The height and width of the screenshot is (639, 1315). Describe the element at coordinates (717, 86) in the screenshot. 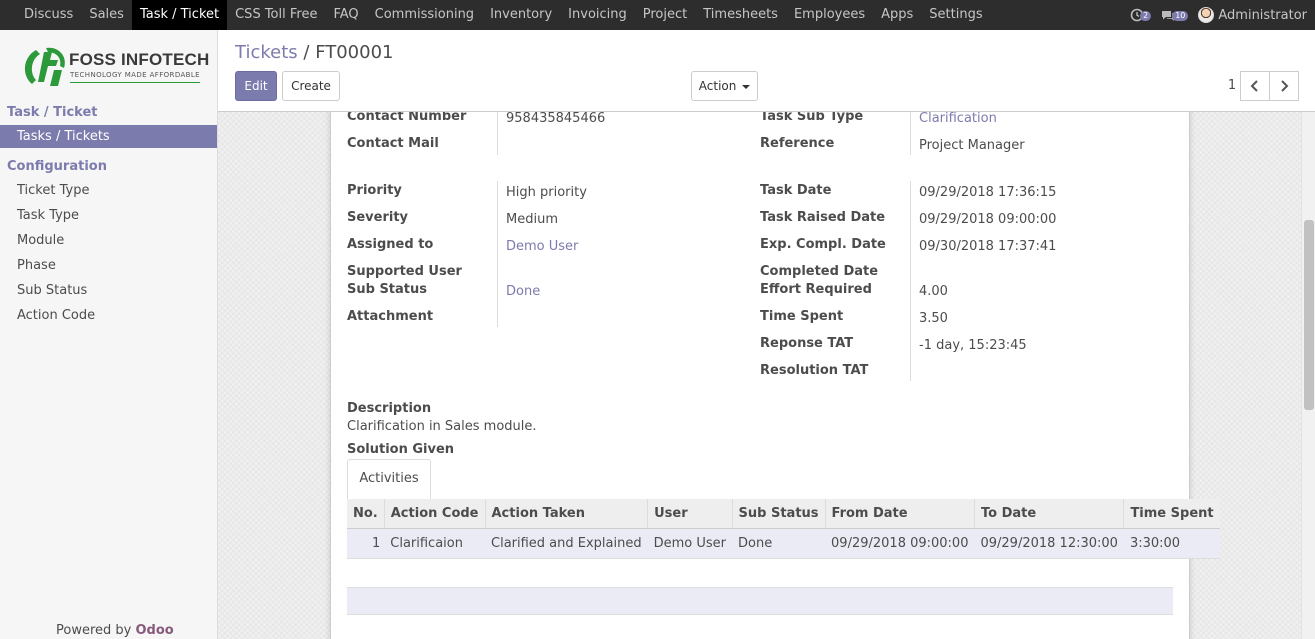

I see `action-label: Action` at that location.